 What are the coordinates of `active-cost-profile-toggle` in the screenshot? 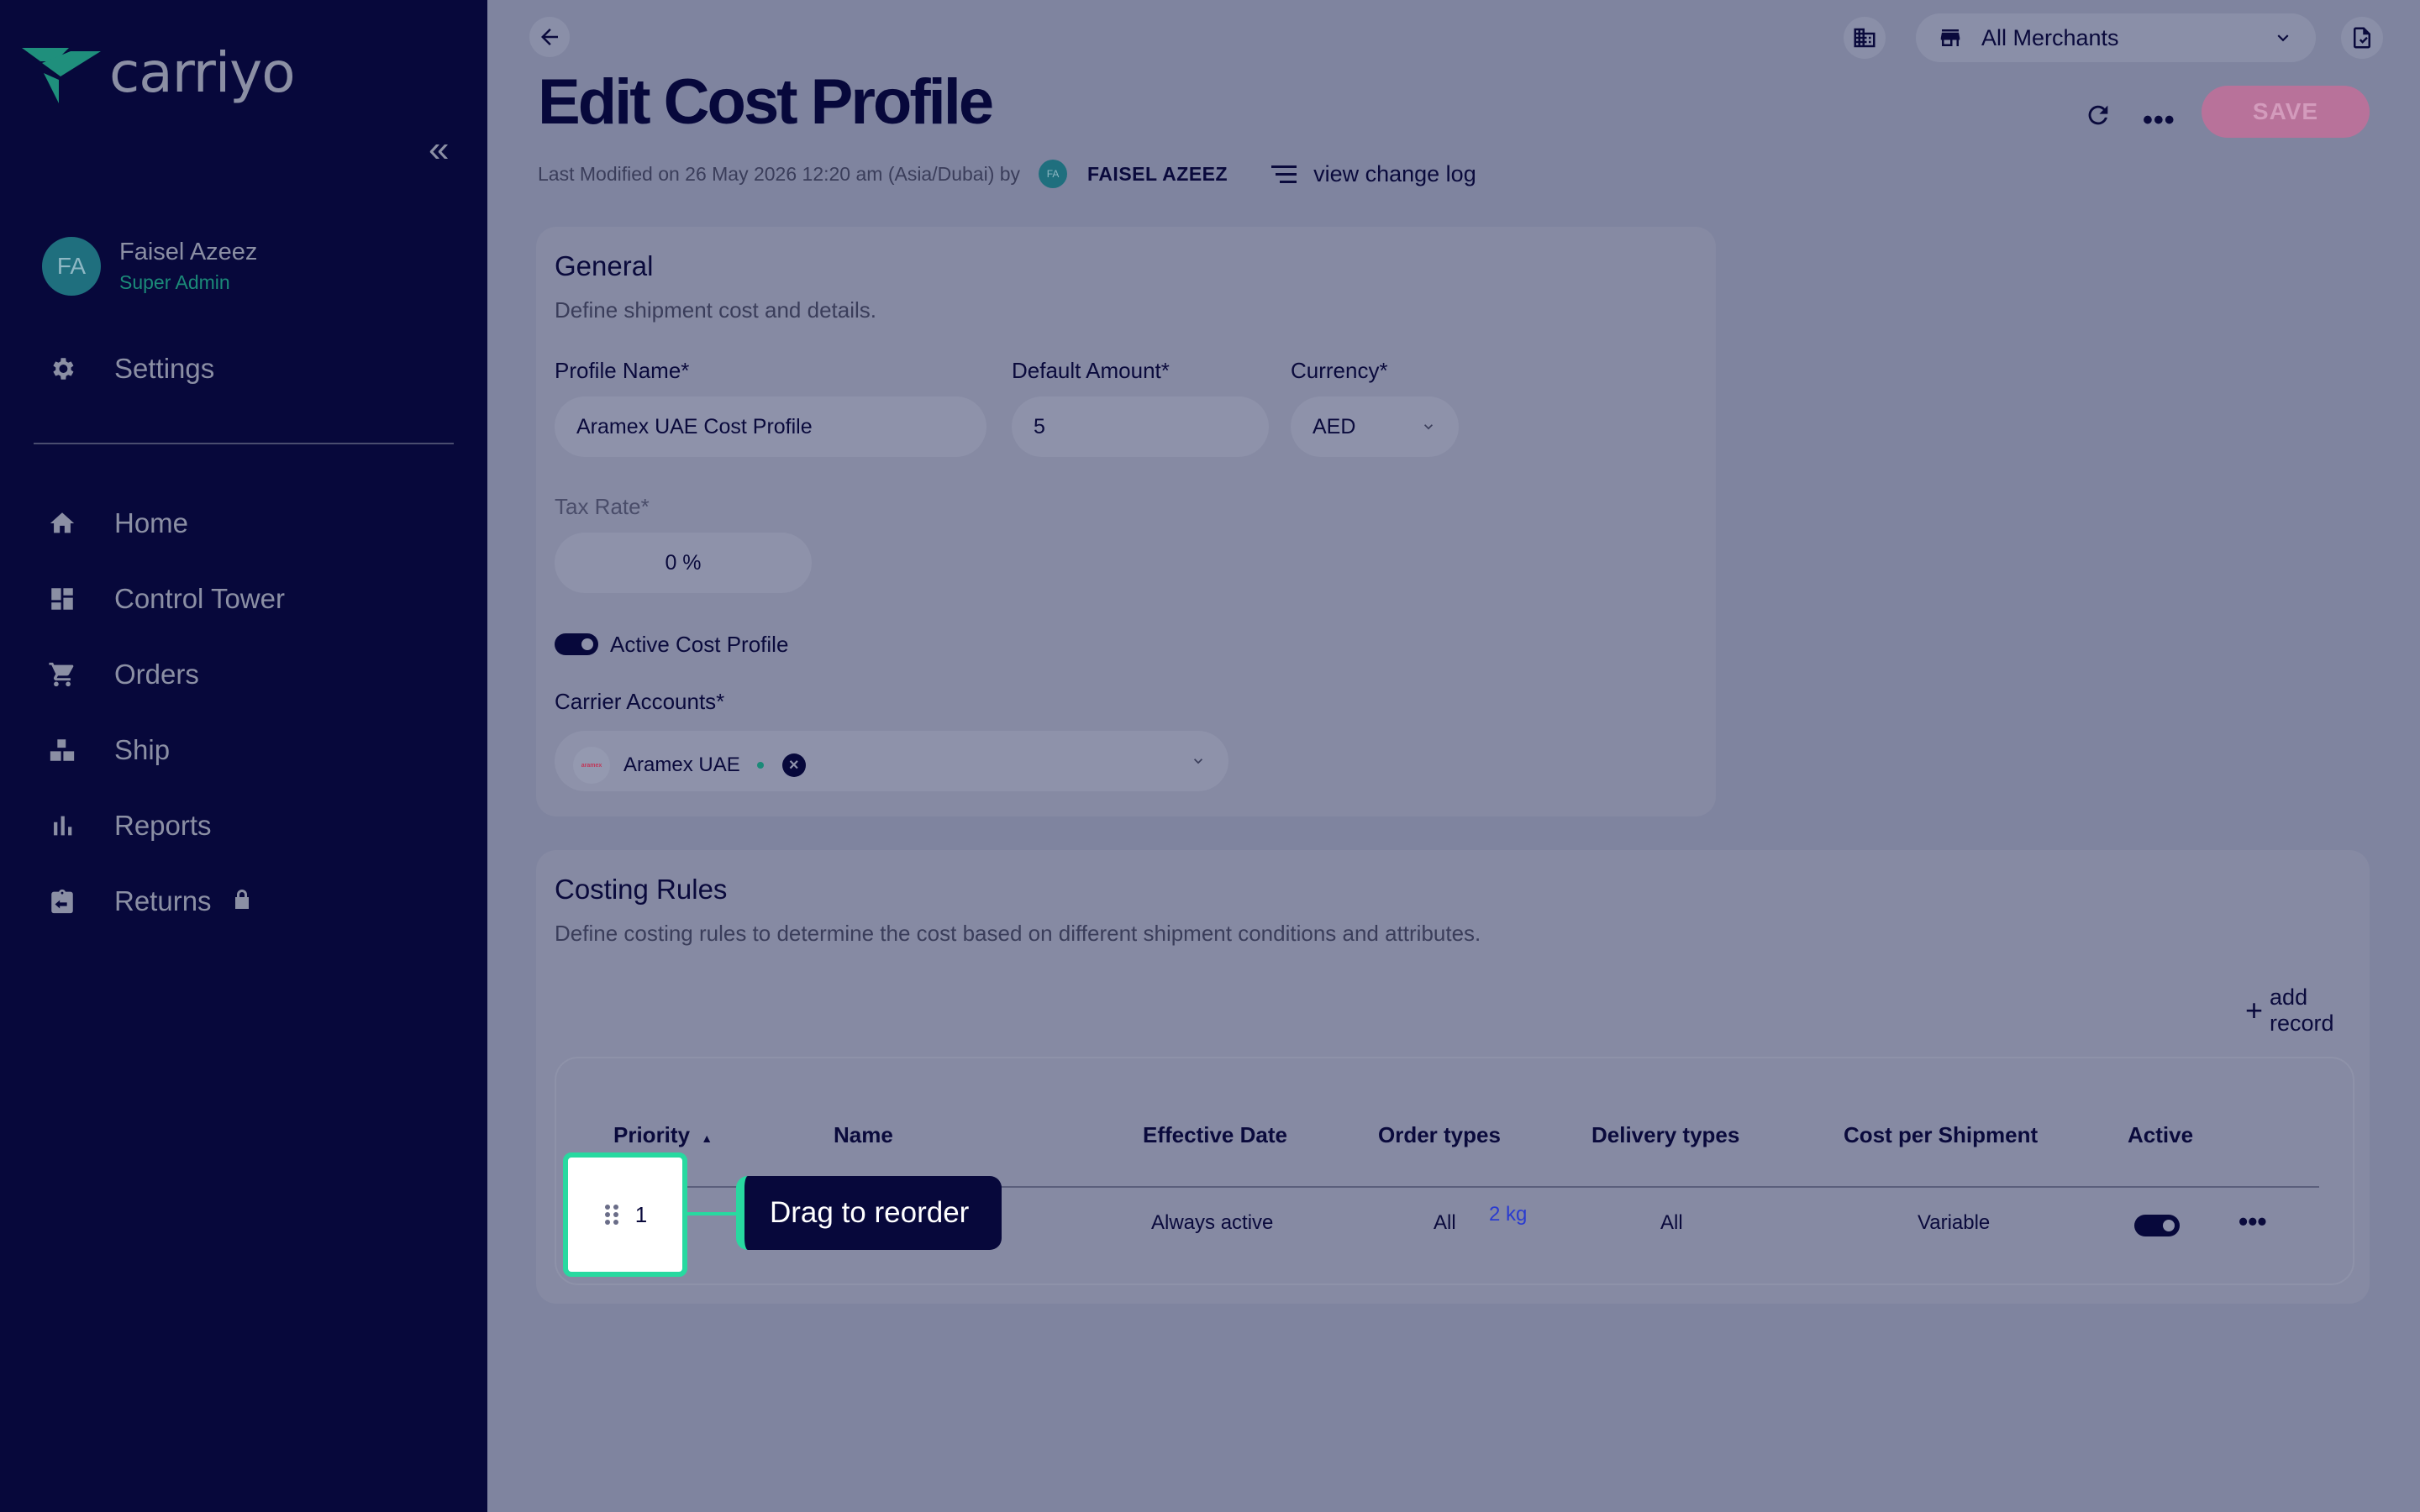 It's located at (576, 644).